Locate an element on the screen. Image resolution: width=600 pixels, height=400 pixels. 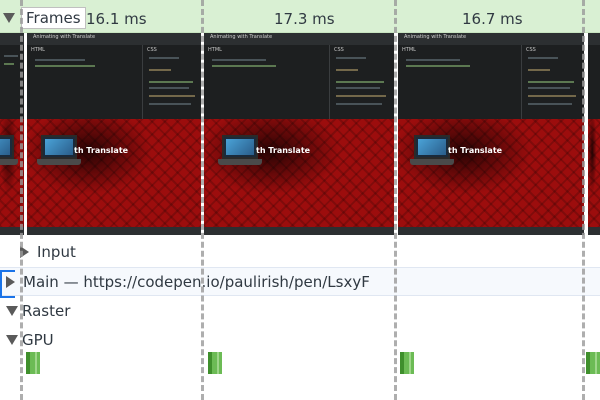
gpu-track-label: GPU is located at coordinates (38, 340).